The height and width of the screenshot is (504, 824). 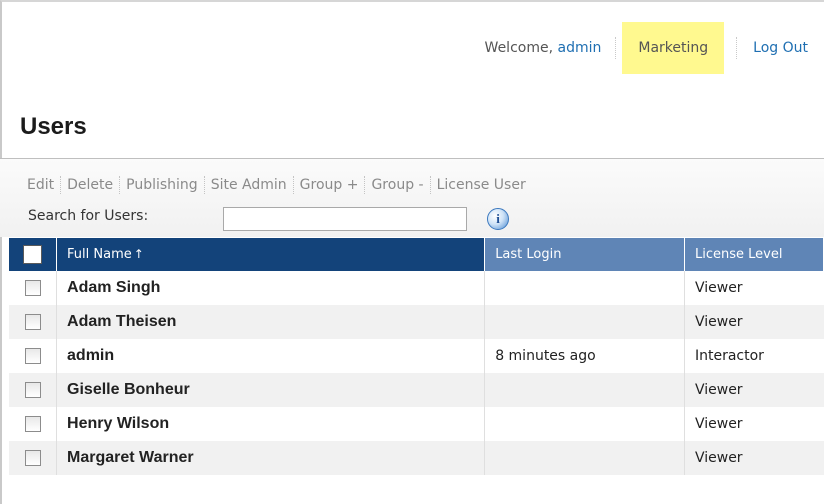 I want to click on site-admin-button: Site Admin, so click(x=249, y=185).